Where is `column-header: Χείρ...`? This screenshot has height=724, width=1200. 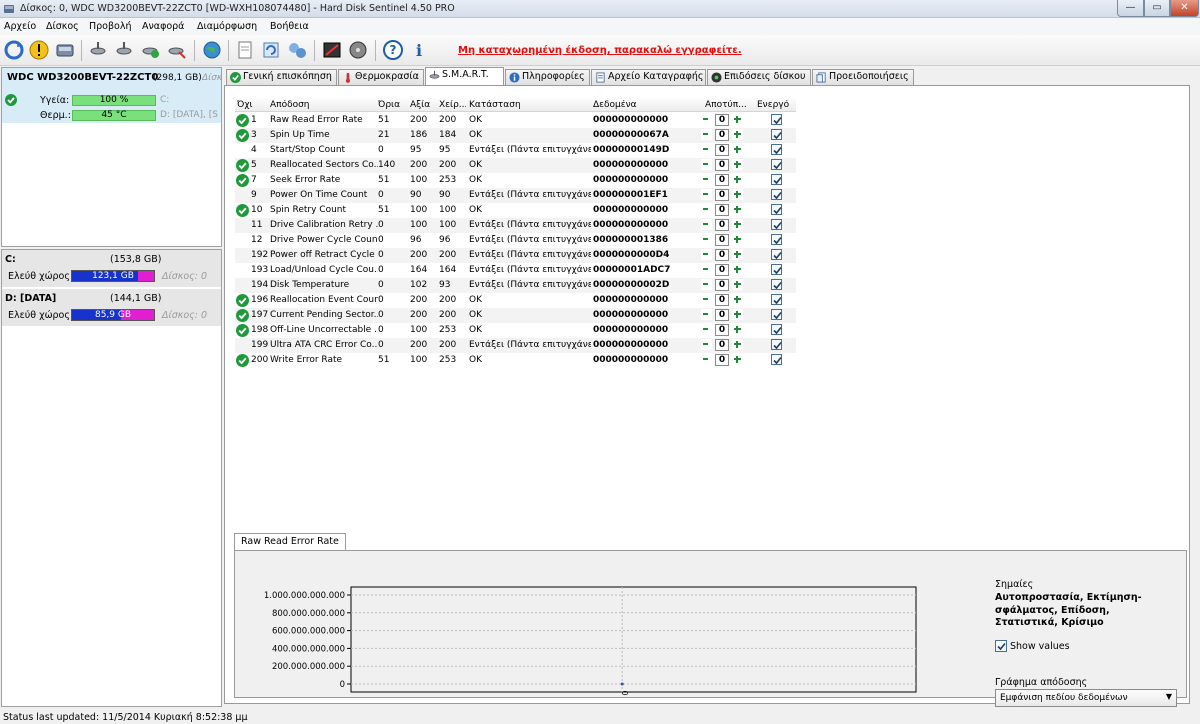
column-header: Χείρ... is located at coordinates (452, 105).